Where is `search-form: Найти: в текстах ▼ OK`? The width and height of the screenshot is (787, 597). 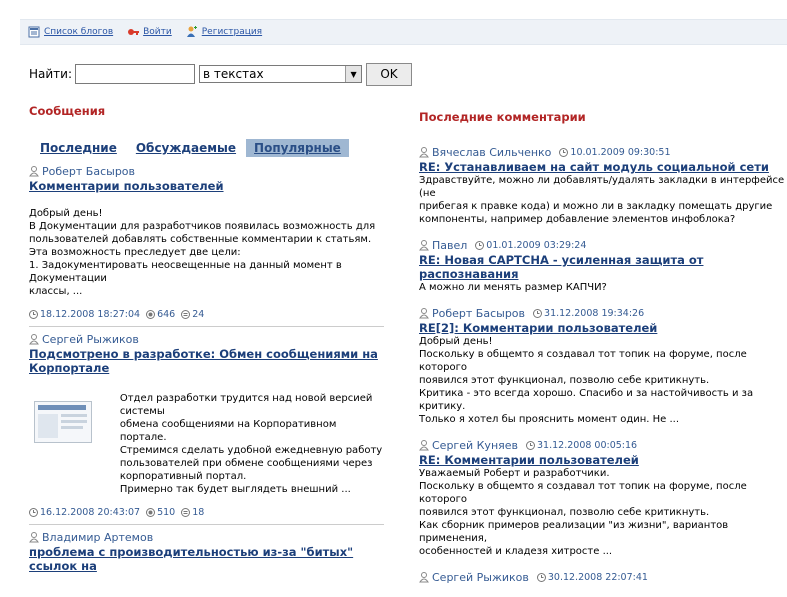 search-form: Найти: в текстах ▼ OK is located at coordinates (221, 74).